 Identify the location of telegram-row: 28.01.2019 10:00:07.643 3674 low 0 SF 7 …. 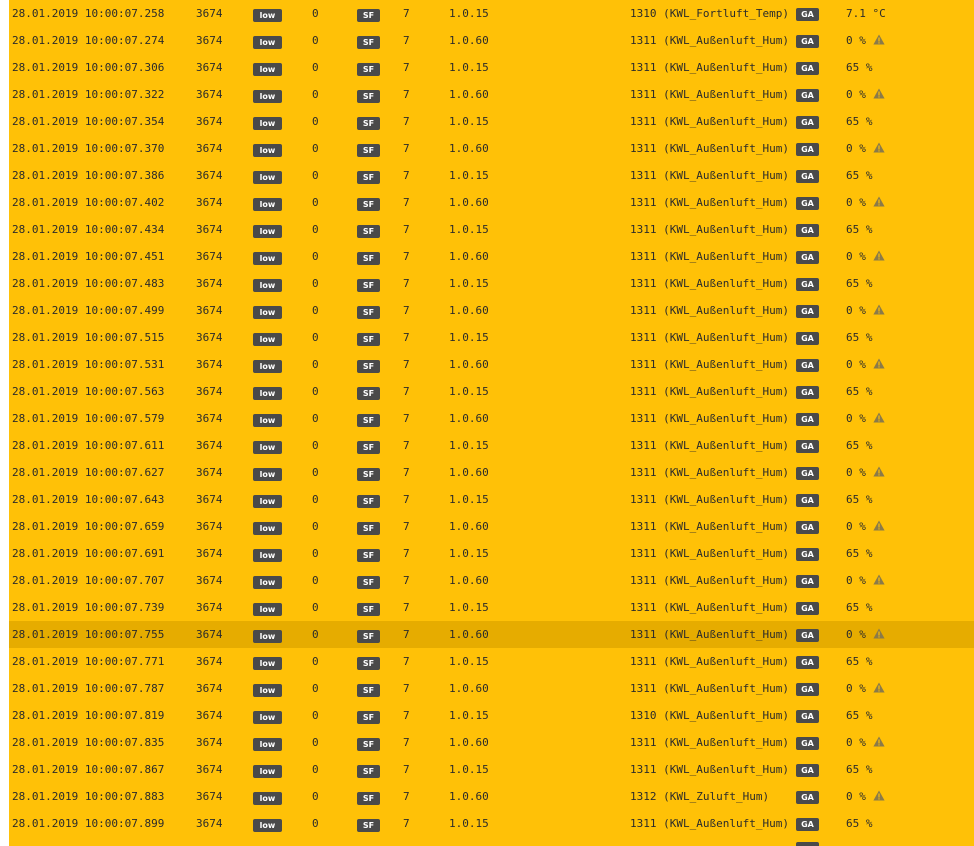
(491, 499).